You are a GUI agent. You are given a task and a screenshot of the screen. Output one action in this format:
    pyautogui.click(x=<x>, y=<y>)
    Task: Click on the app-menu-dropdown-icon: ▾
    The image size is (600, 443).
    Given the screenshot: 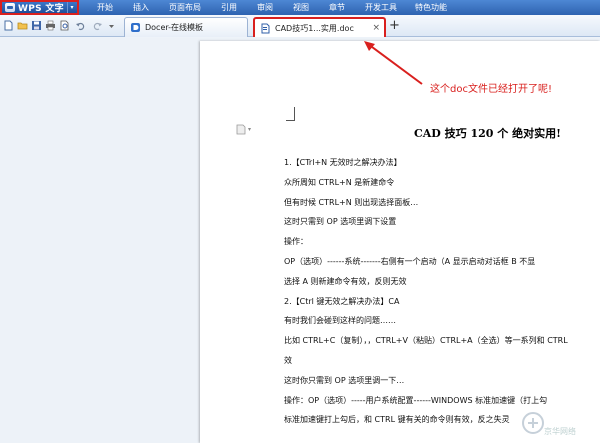 What is the action you would take?
    pyautogui.click(x=71, y=7)
    